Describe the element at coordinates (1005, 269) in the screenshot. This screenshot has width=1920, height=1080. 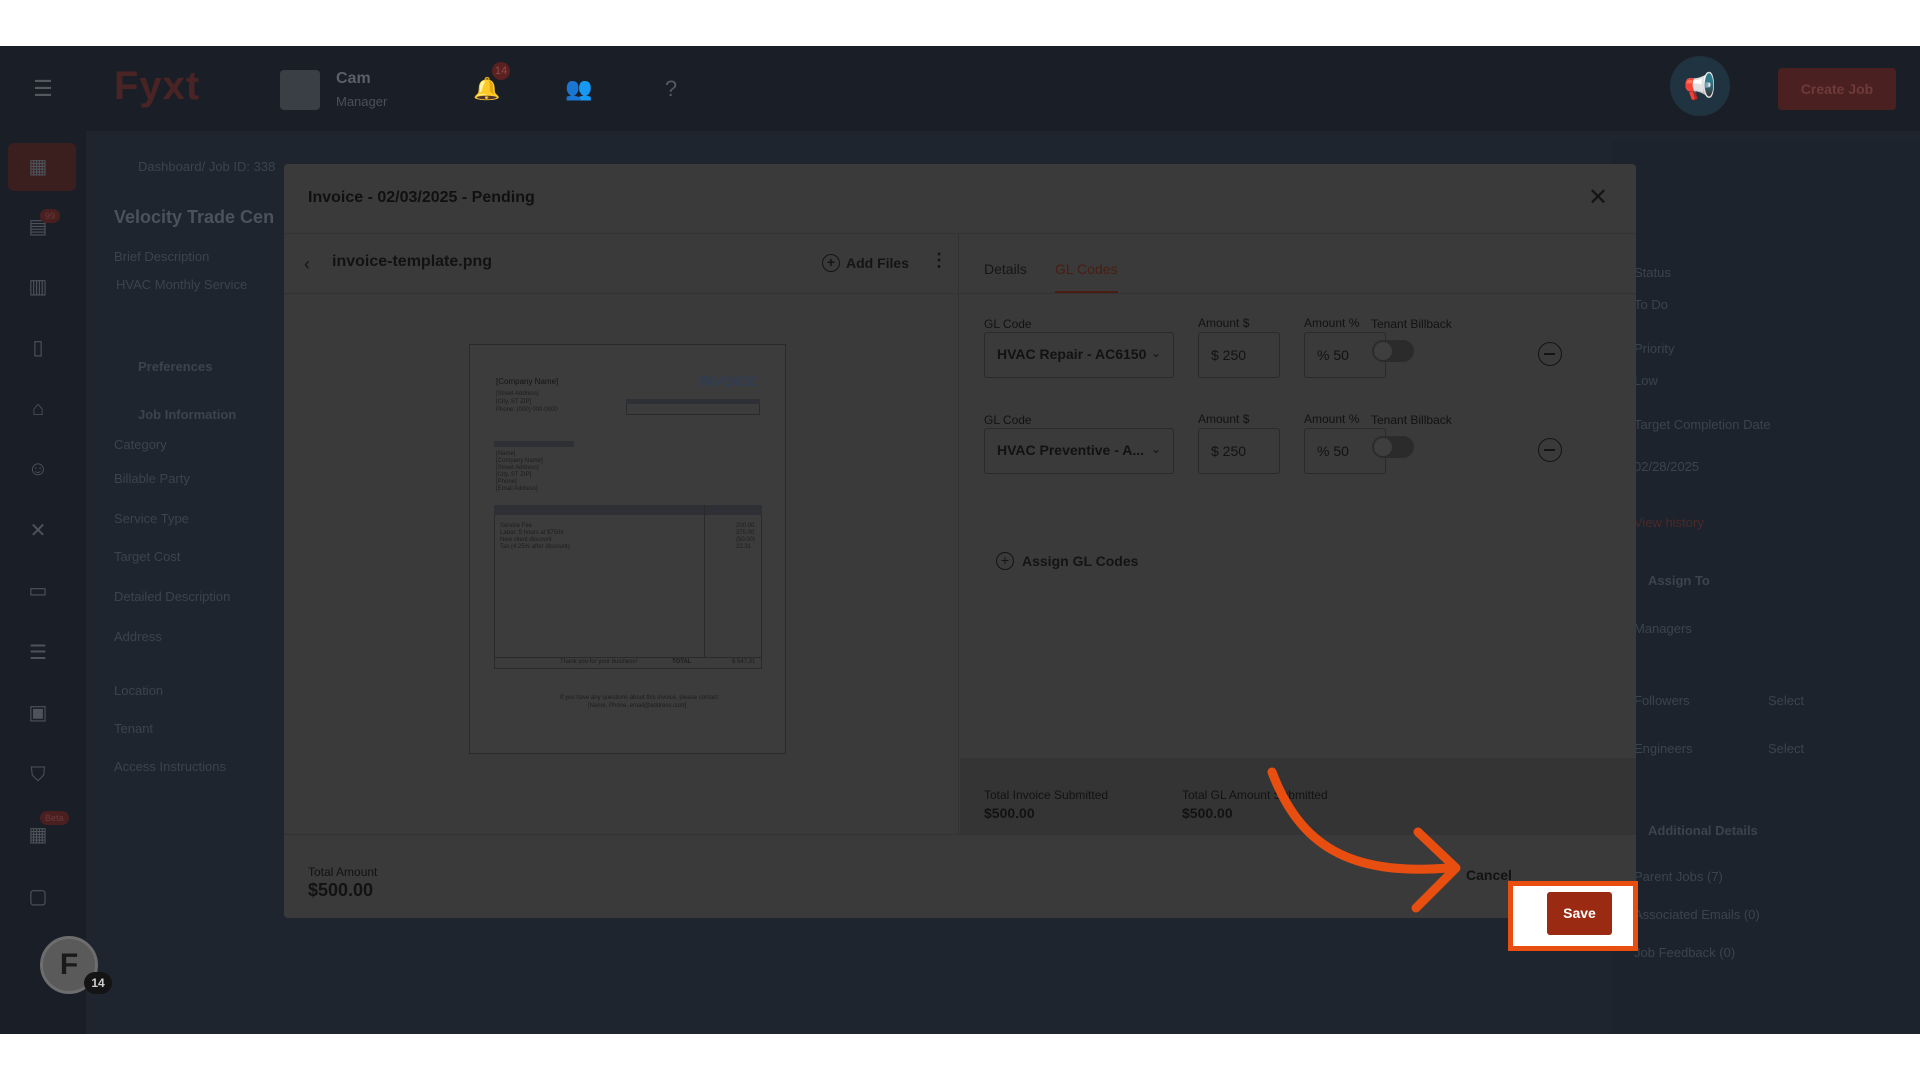
I see `tab-details: Details` at that location.